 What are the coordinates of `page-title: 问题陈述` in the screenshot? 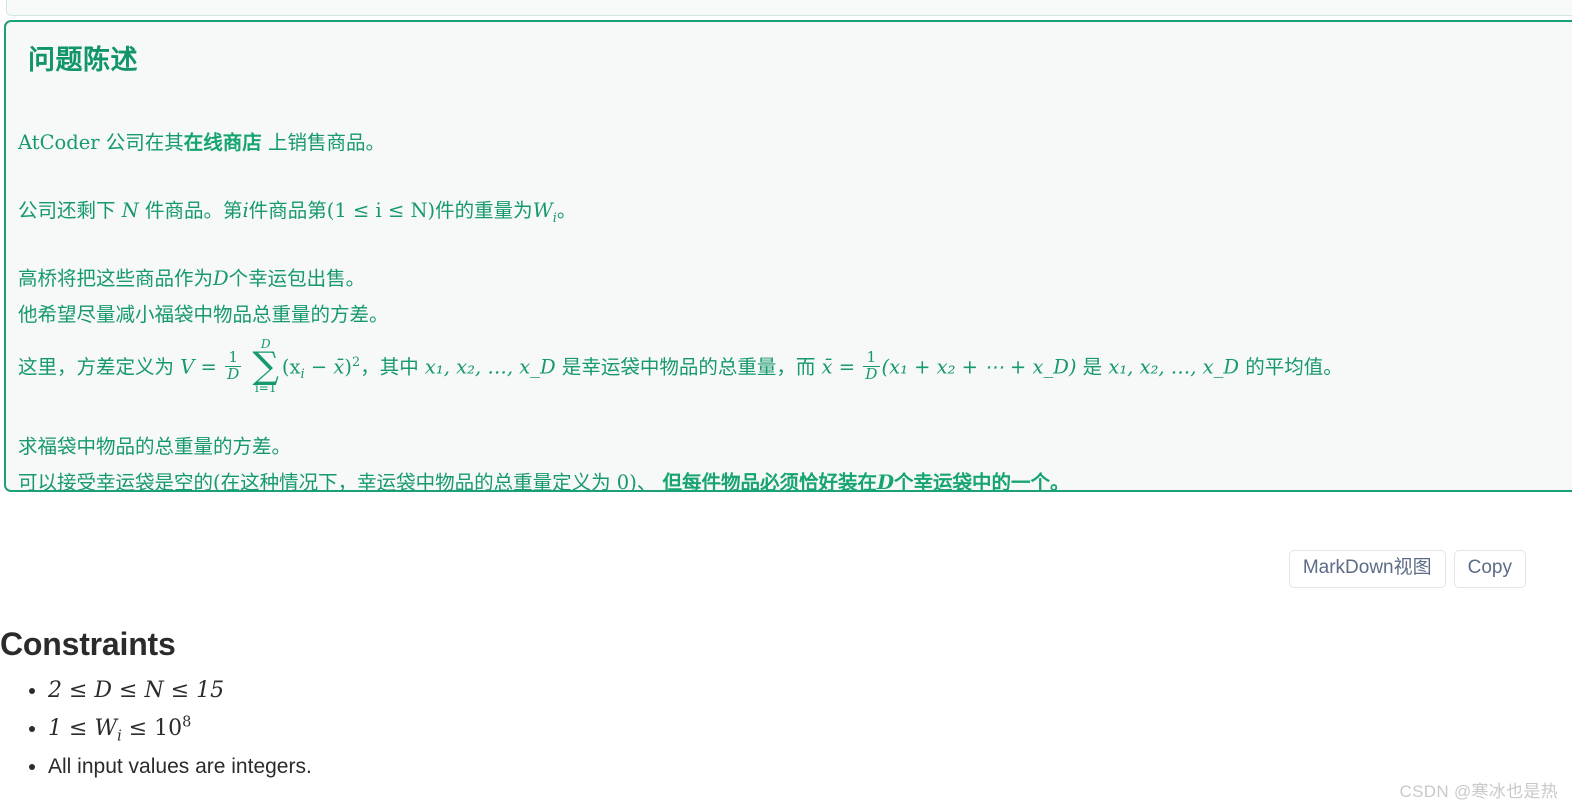 It's located at (83, 60).